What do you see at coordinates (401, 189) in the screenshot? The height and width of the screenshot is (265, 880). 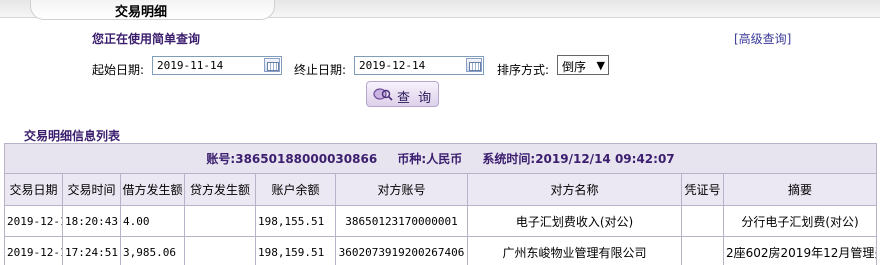 I see `column-header: 对方账号` at bounding box center [401, 189].